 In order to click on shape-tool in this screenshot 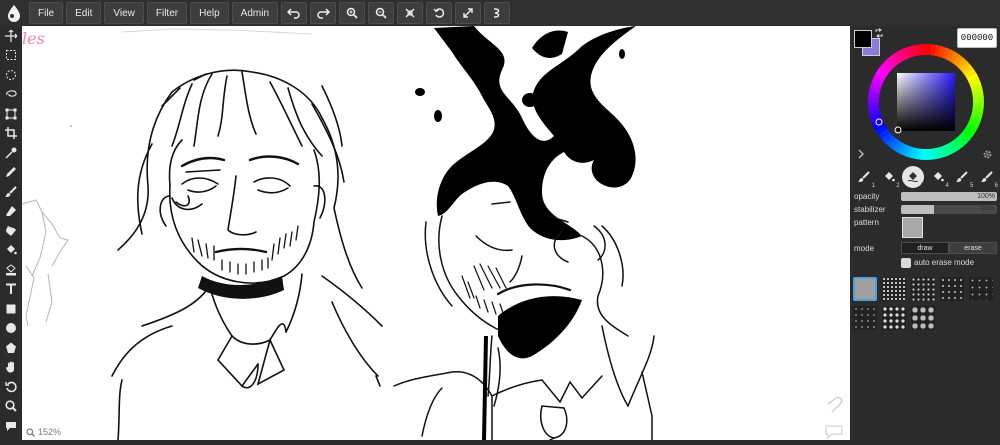, I will do `click(11, 348)`.